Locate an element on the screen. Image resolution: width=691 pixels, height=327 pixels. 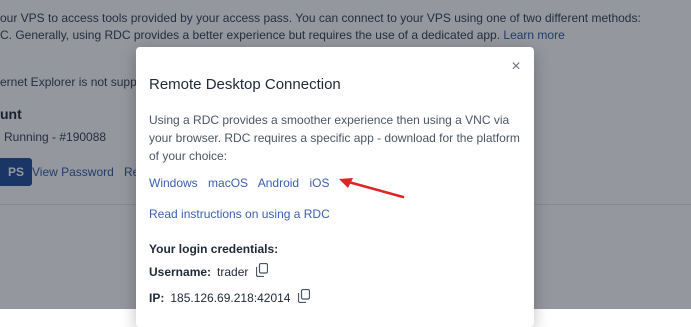
credentials-heading: Your login credentials: is located at coordinates (214, 249).